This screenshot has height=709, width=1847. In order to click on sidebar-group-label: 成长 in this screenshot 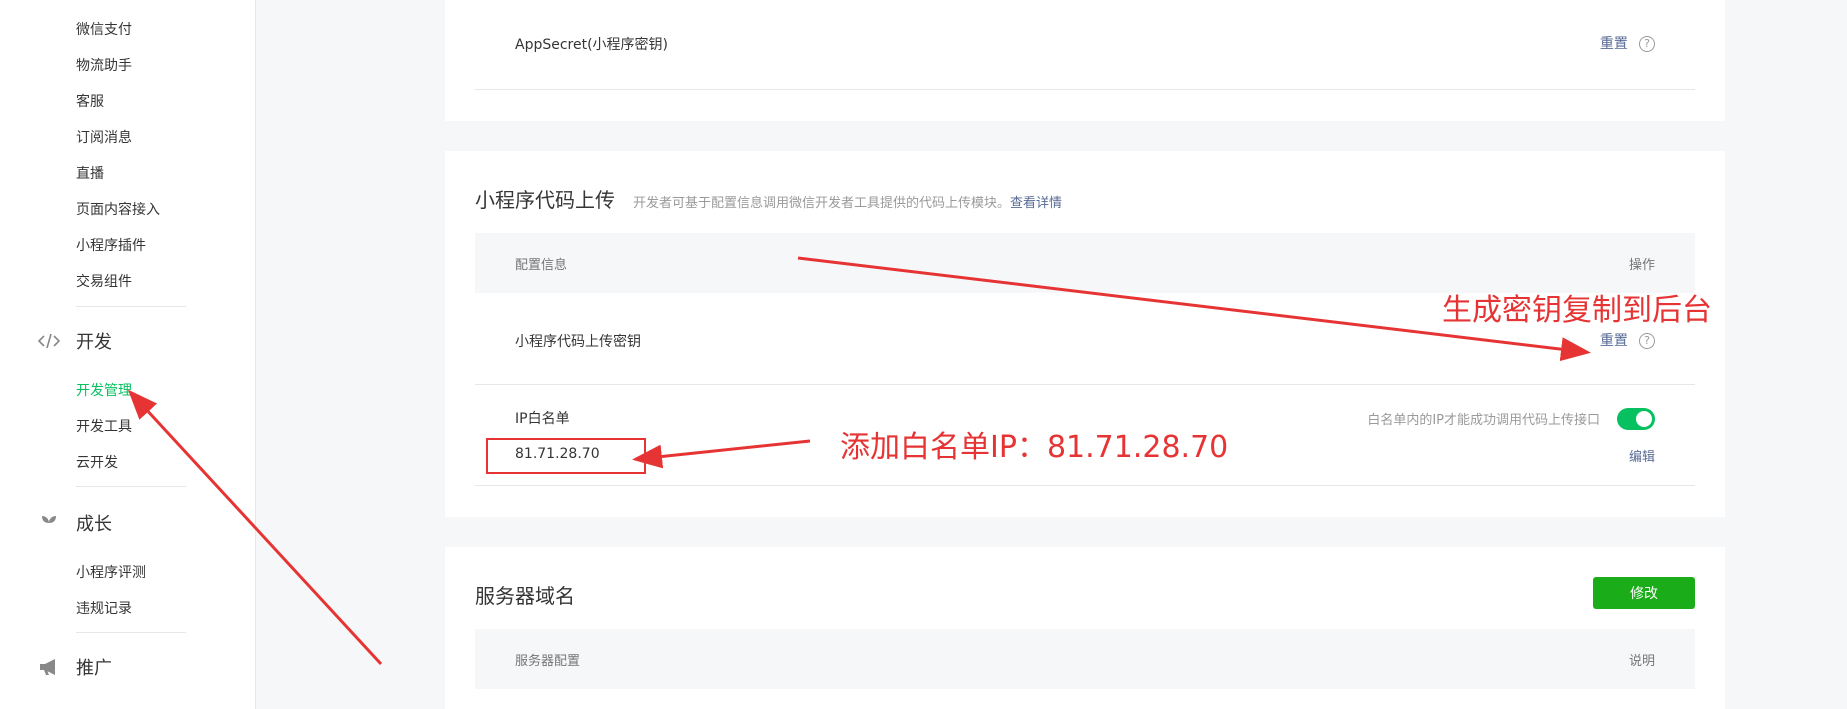, I will do `click(94, 524)`.